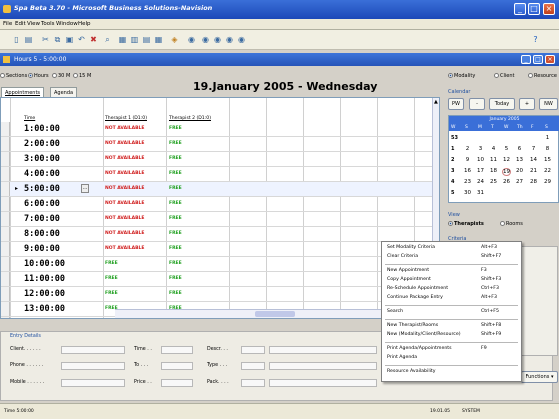 The image size is (559, 419). I want to click on view-option-client: Client, so click(504, 76).